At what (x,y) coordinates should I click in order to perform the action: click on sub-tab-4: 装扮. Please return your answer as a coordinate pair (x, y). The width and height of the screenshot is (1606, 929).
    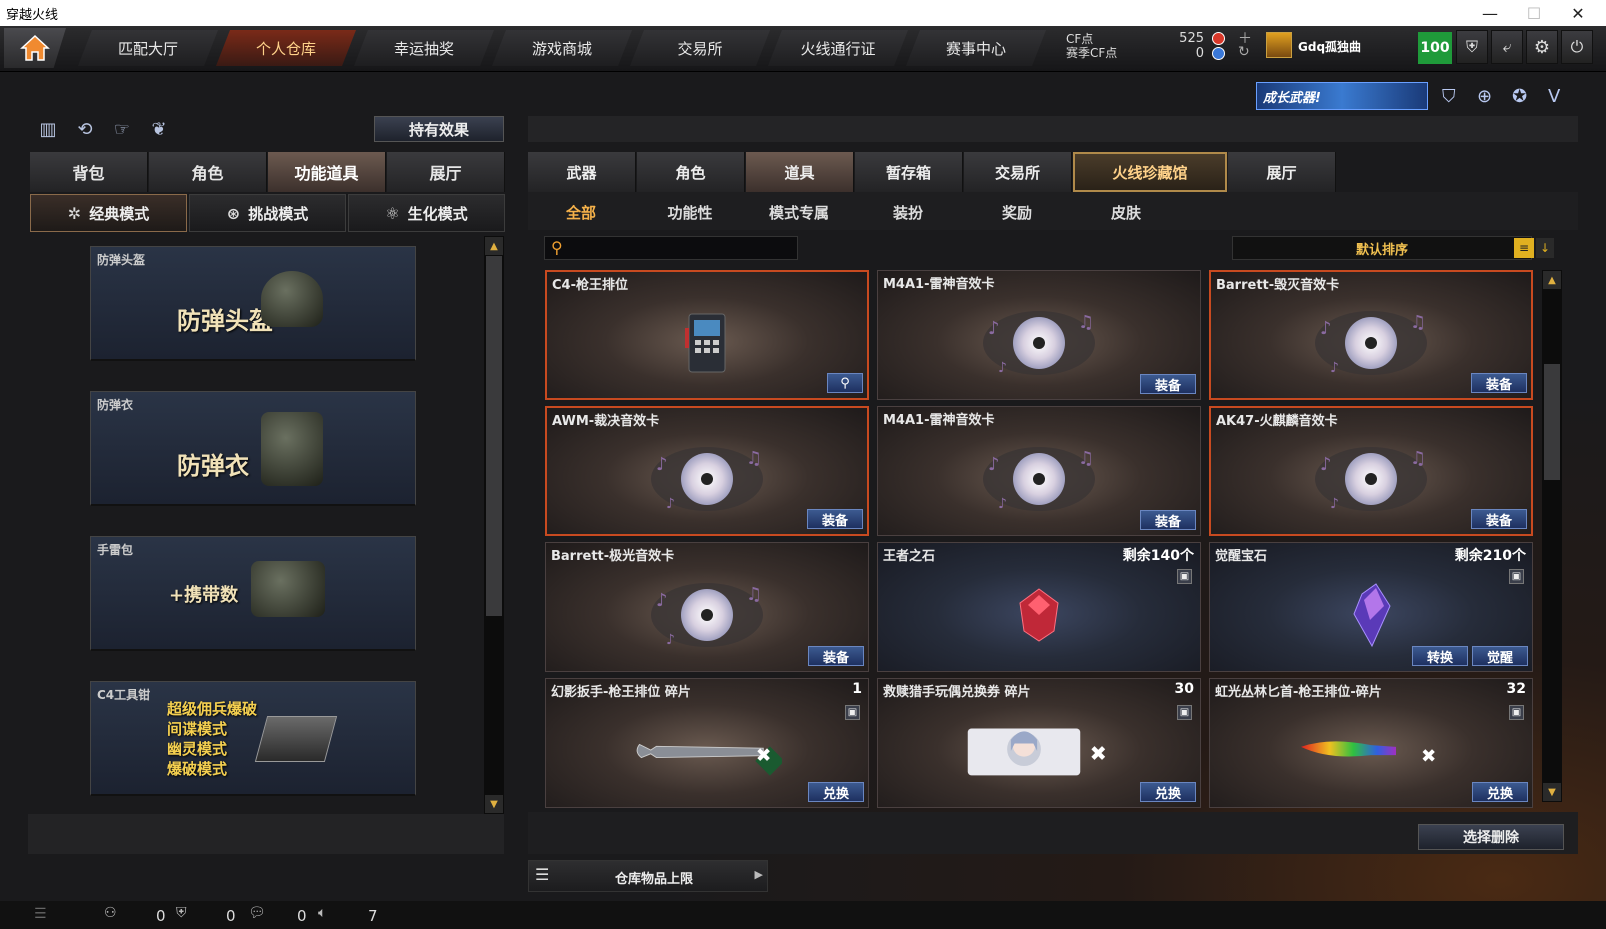
    Looking at the image, I should click on (908, 212).